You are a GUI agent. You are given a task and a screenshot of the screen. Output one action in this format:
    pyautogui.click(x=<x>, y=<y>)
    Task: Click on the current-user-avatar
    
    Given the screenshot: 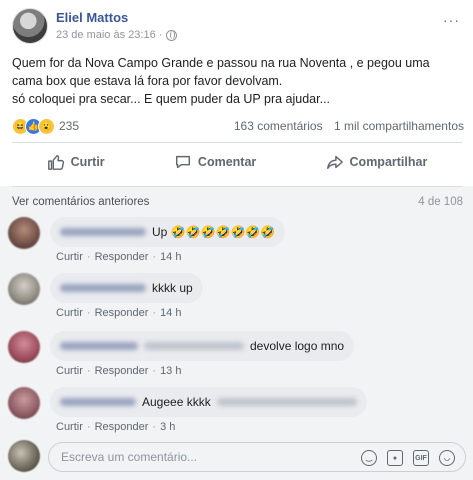 What is the action you would take?
    pyautogui.click(x=24, y=456)
    